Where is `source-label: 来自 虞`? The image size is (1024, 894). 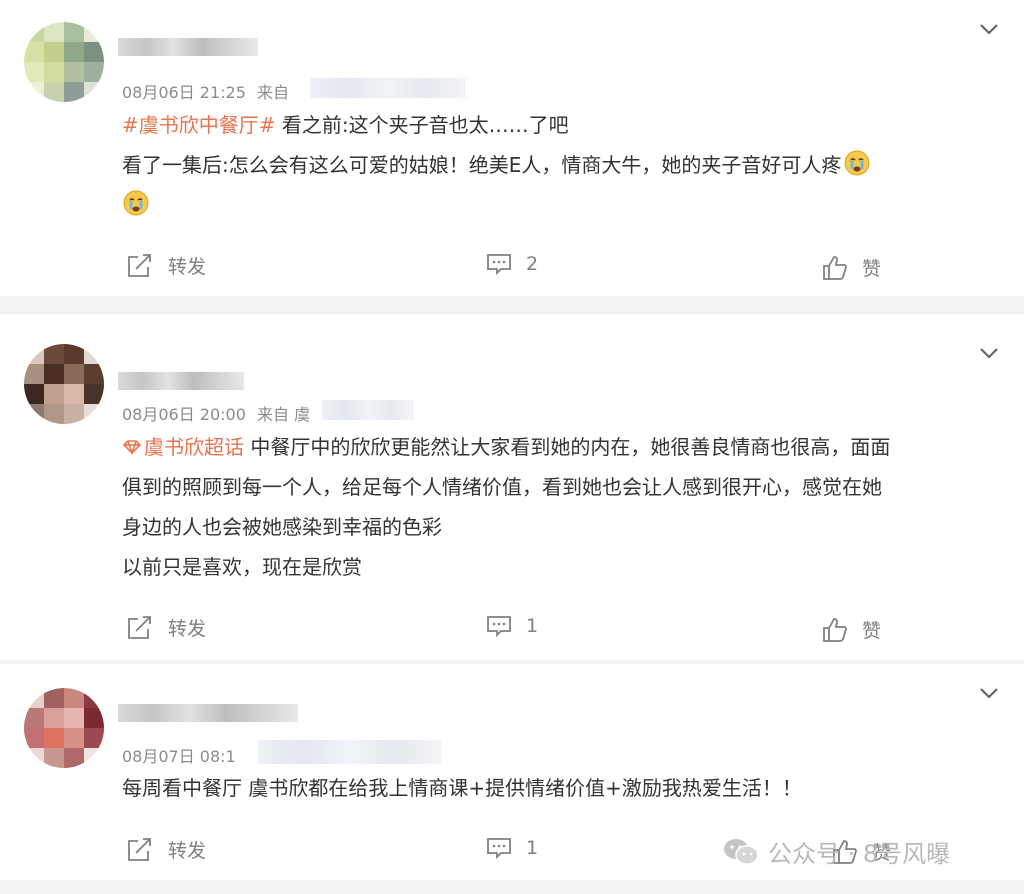
source-label: 来自 虞 is located at coordinates (284, 414).